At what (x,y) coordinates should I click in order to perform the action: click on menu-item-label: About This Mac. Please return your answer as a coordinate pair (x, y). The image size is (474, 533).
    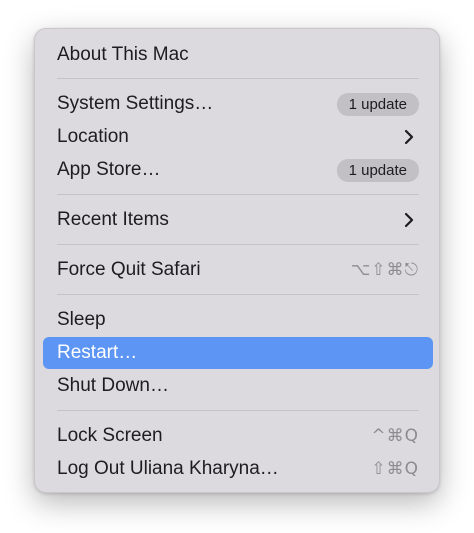
    Looking at the image, I should click on (123, 54).